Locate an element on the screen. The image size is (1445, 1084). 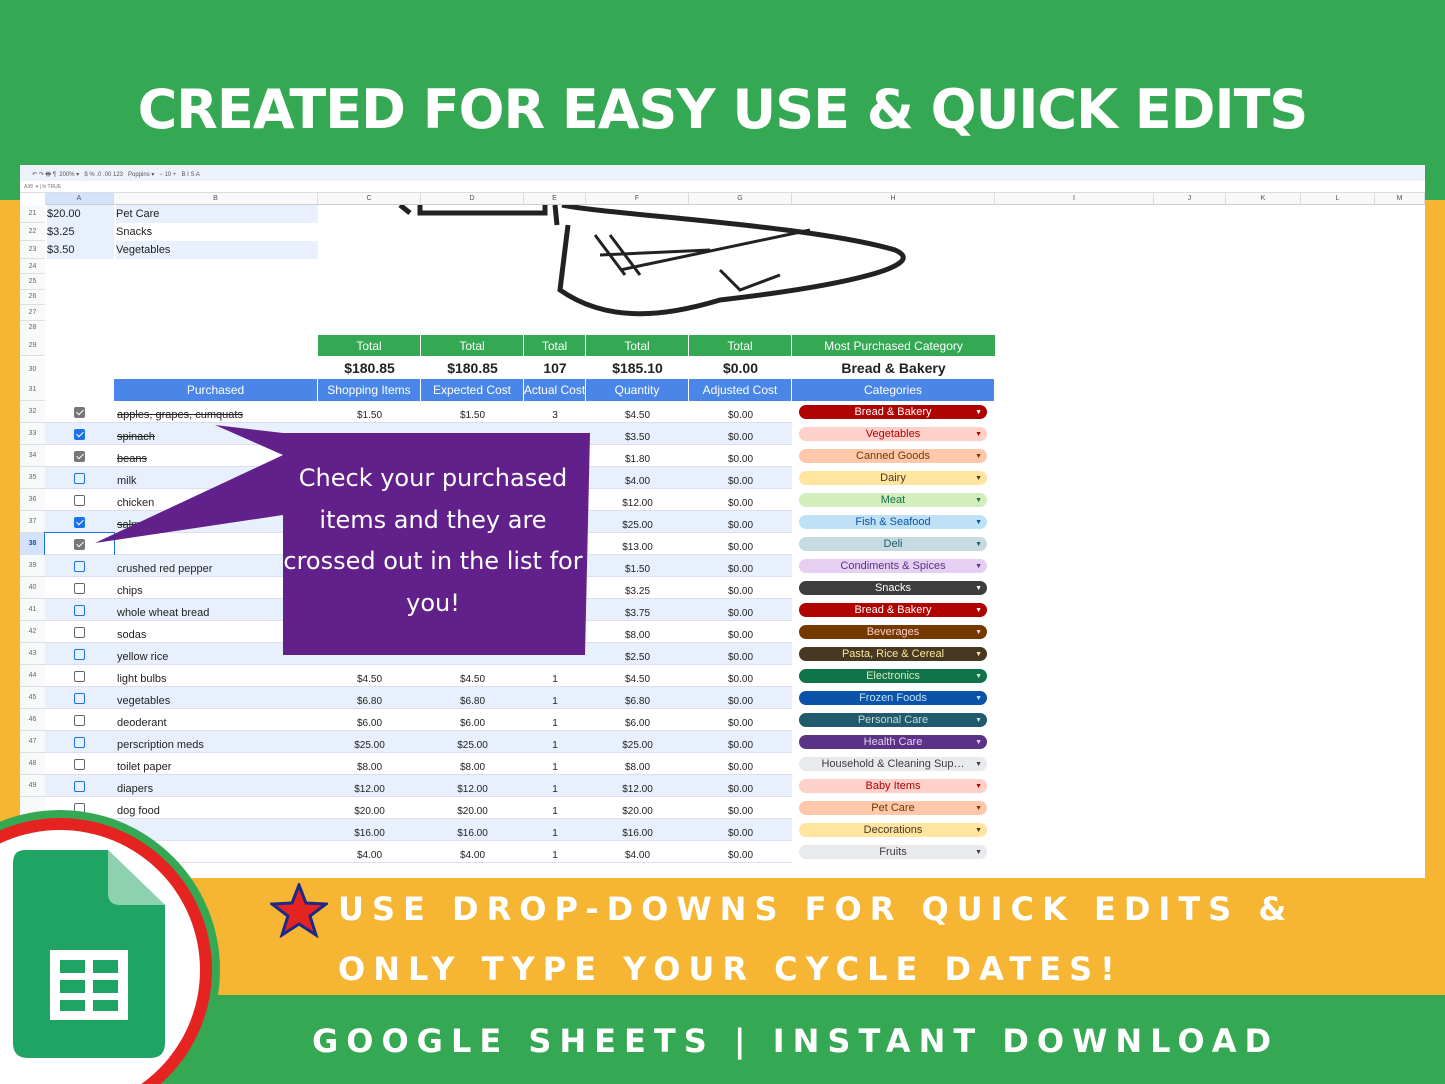
row-number: 47 is located at coordinates (32, 742).